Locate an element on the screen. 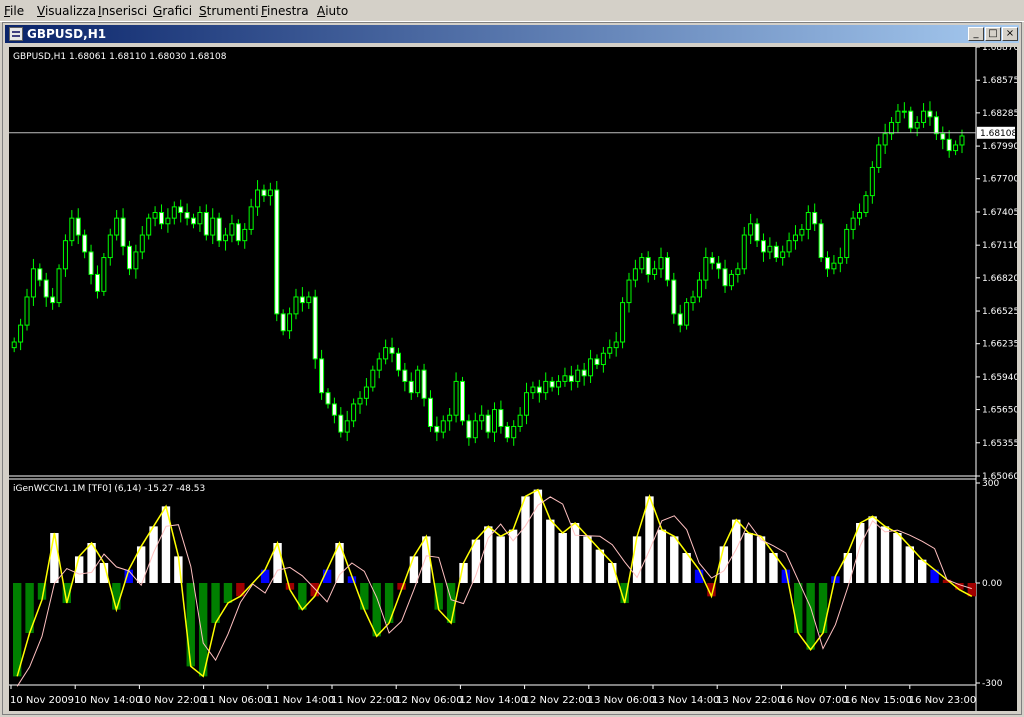  price-y-tick-label: 1.68575 is located at coordinates (999, 81).